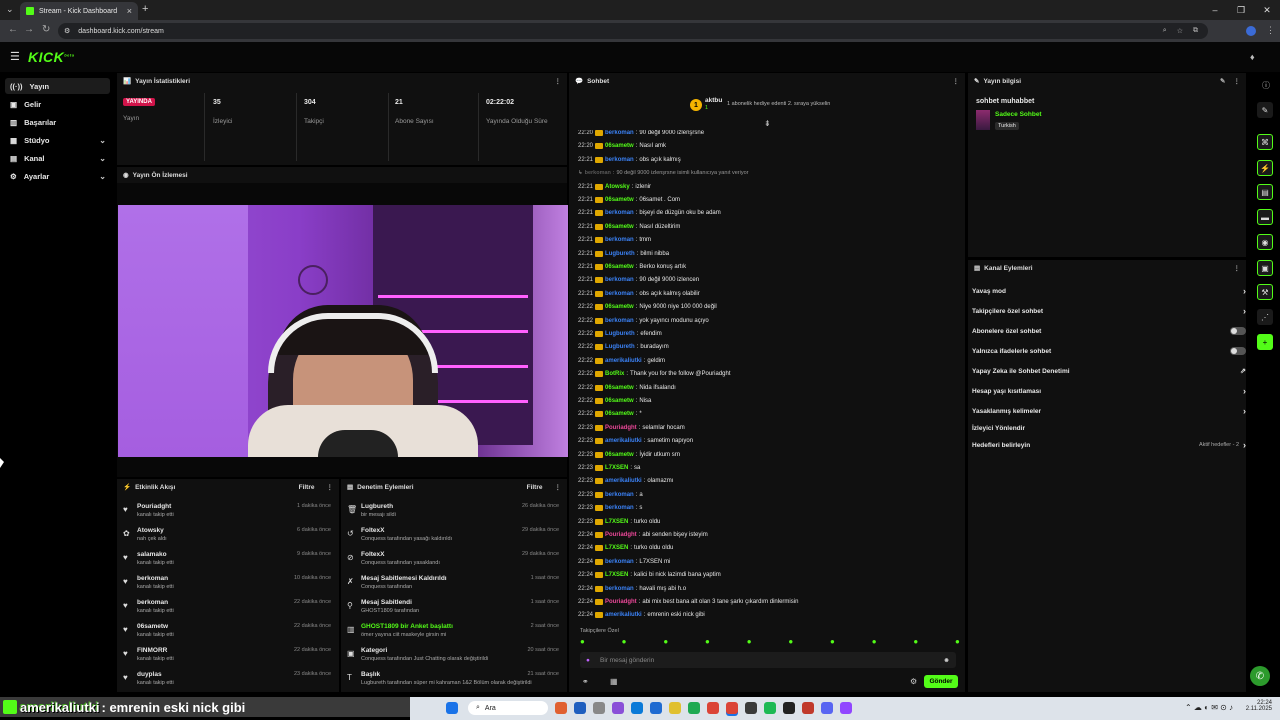  Describe the element at coordinates (633, 31) in the screenshot. I see `url-field: ⚙ dashboard.kick.com/stream ⌕ ☆ ⧉` at that location.